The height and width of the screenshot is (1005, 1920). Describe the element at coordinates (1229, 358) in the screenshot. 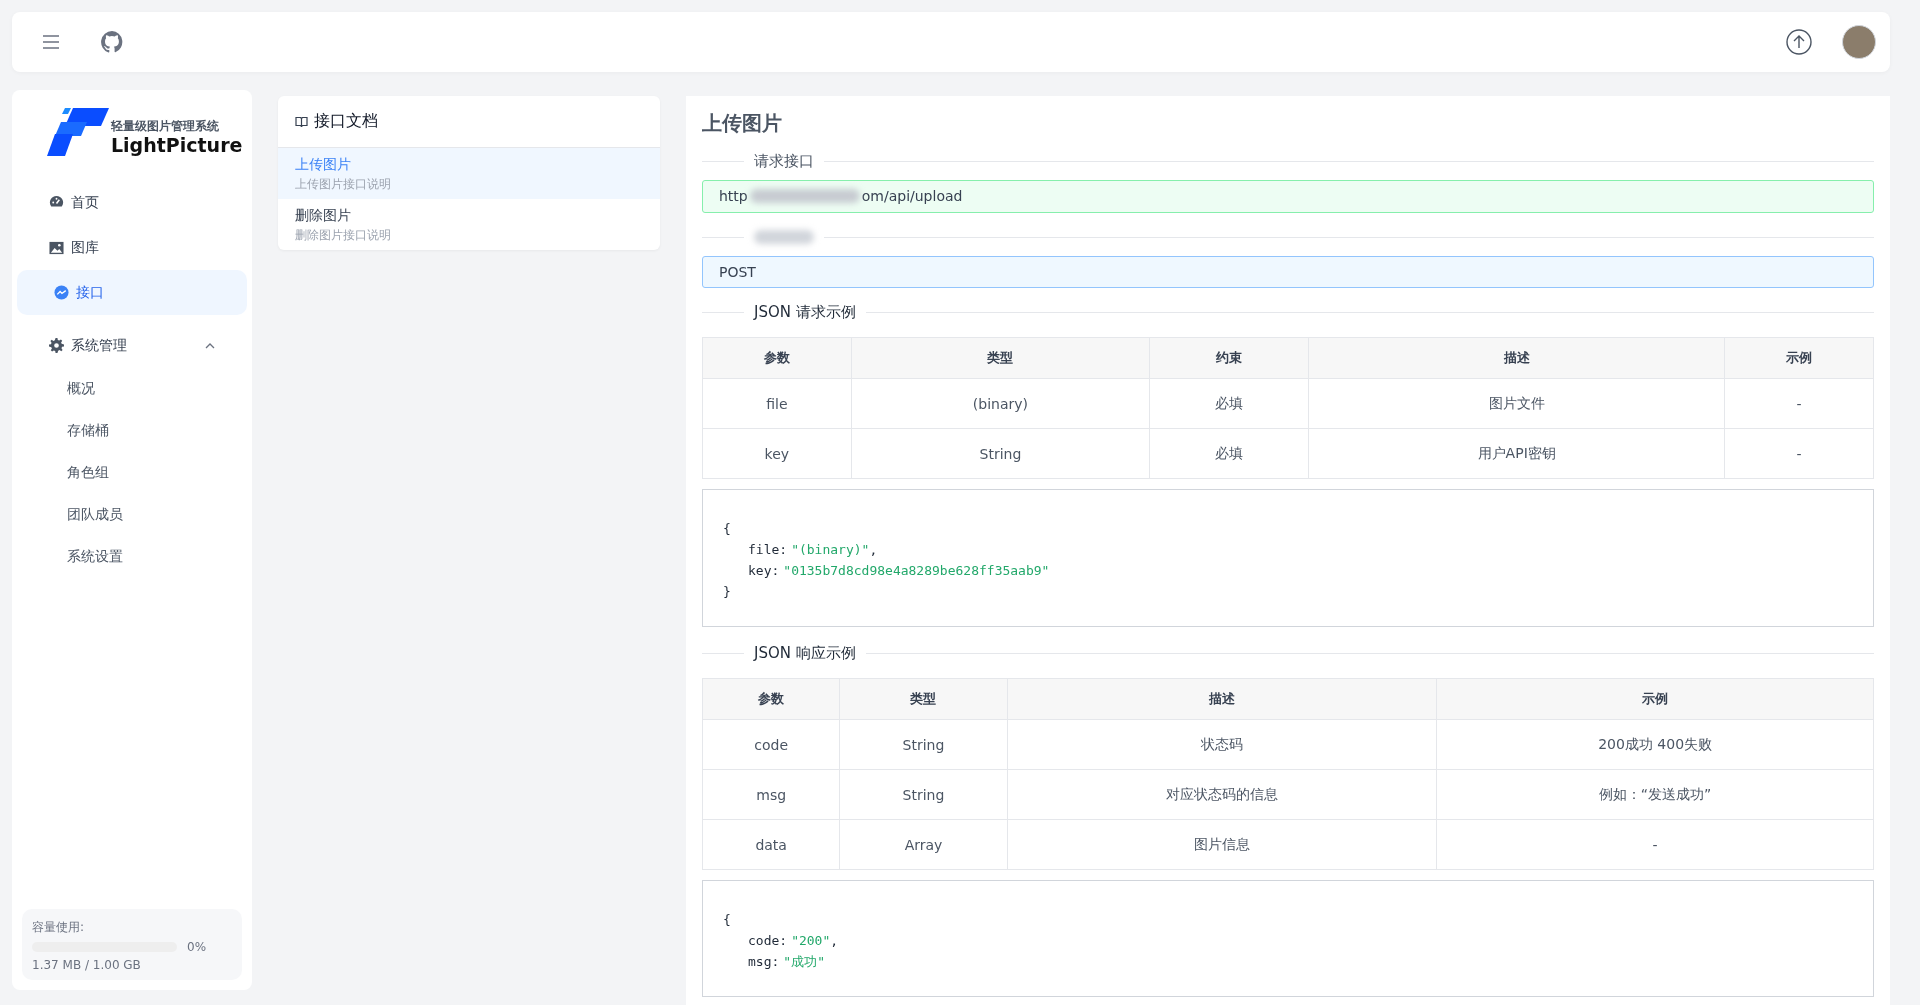

I see `column-header: 约束` at that location.